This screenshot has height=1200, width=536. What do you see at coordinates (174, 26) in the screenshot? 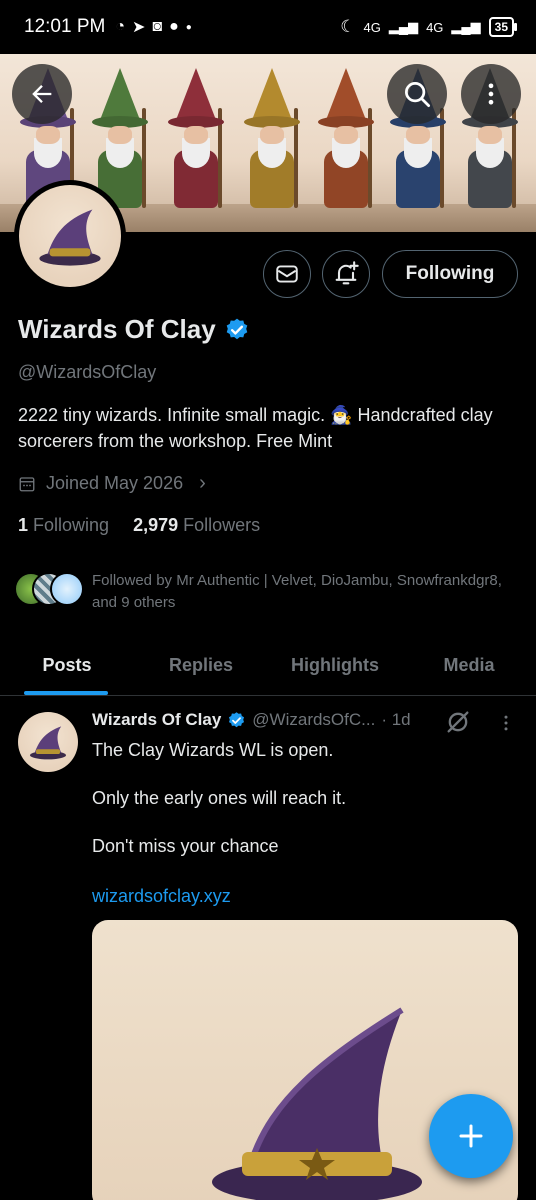
I see `chat-icon: ●` at bounding box center [174, 26].